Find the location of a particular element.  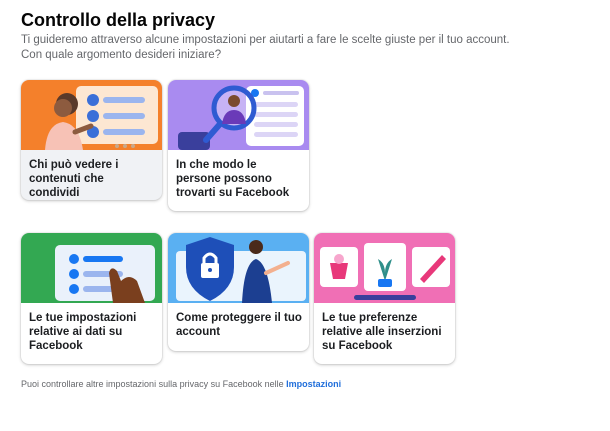

settings-link: Impostazioni is located at coordinates (313, 384).